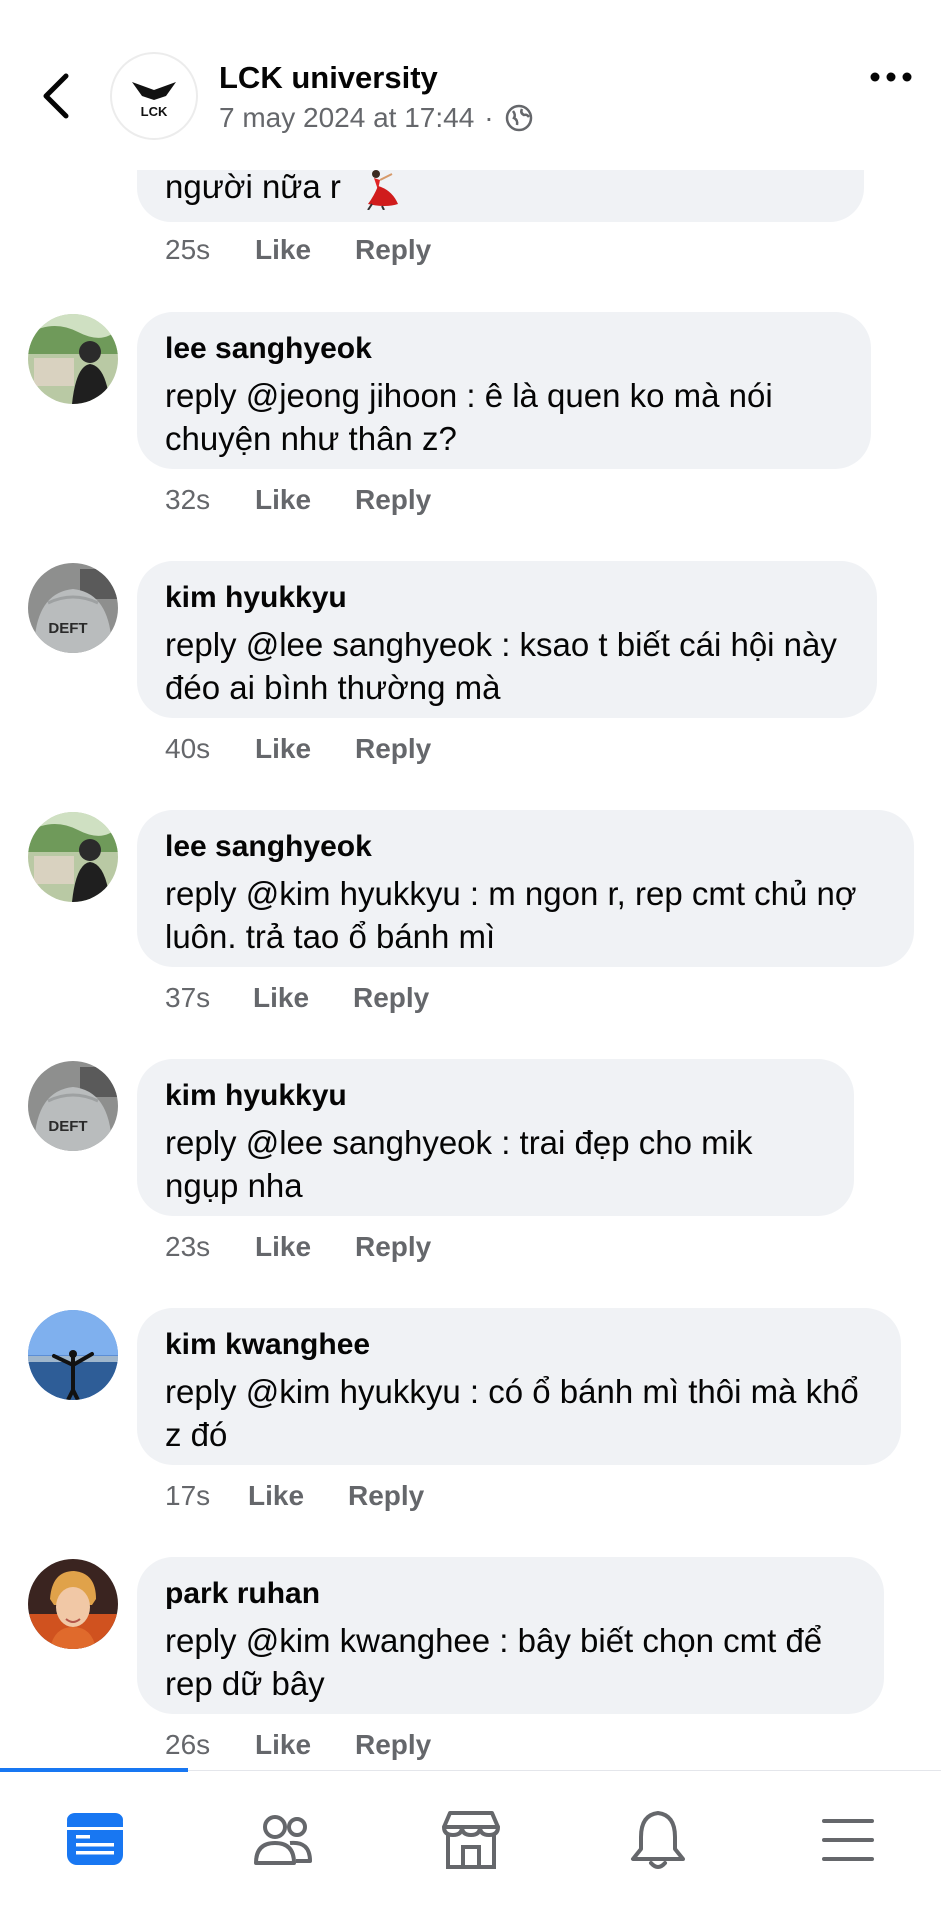 The image size is (941, 1921). I want to click on comment-actions: 25s Like Reply, so click(298, 250).